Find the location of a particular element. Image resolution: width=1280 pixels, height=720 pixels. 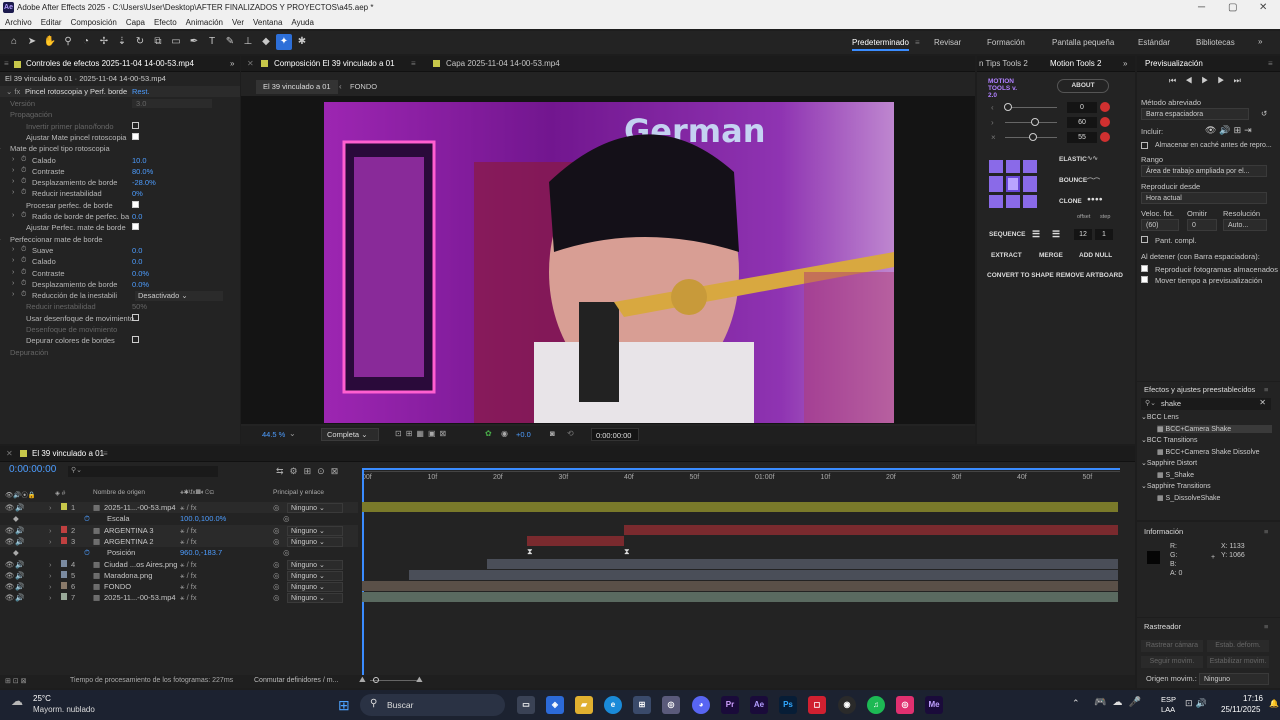

effect-property-row: Depurar colores de bordes is located at coordinates (119, 340).